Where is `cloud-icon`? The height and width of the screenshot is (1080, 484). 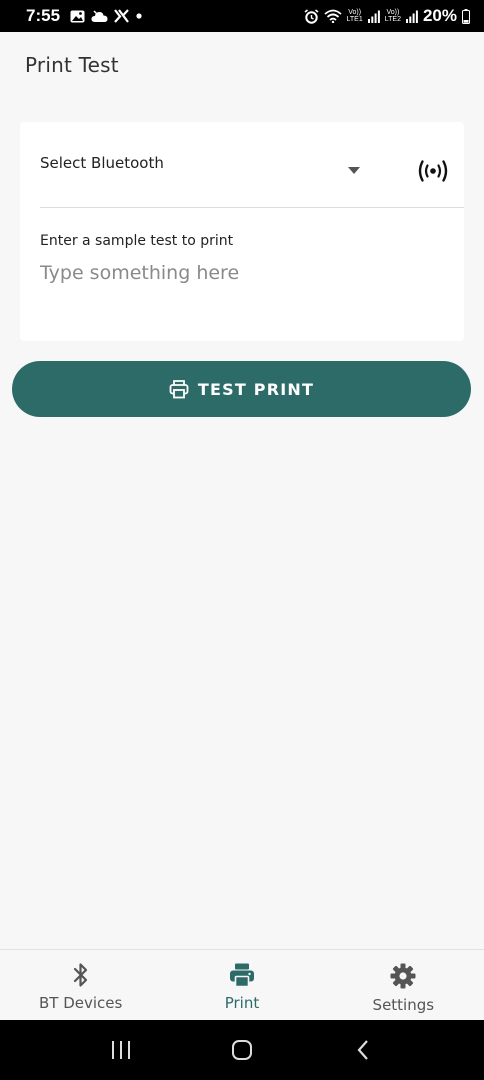
cloud-icon is located at coordinates (99, 16).